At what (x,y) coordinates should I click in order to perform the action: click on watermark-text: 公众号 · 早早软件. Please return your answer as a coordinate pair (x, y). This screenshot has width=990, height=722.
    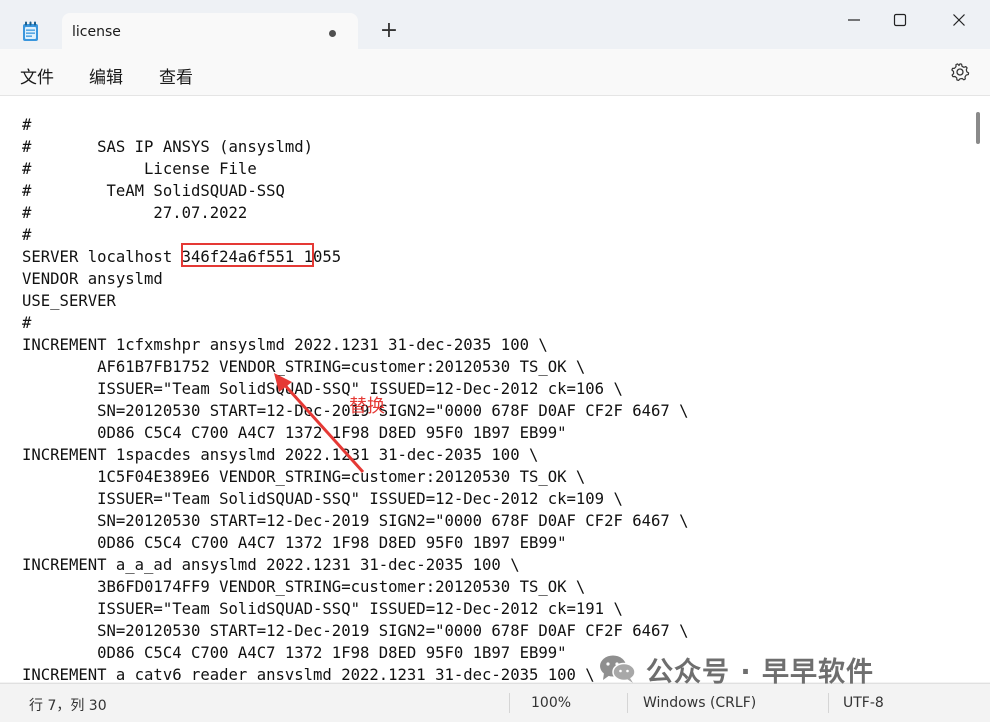
    Looking at the image, I should click on (760, 672).